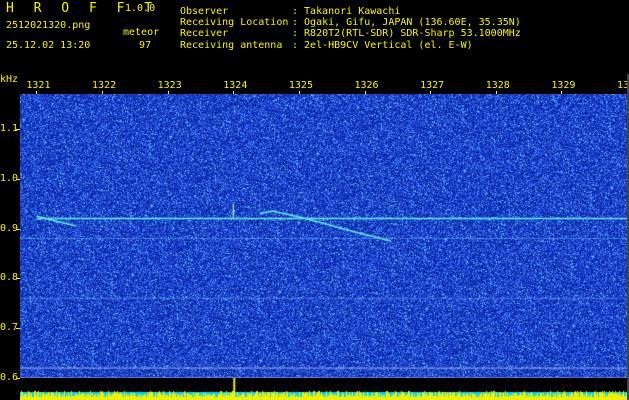 The height and width of the screenshot is (400, 629). Describe the element at coordinates (204, 11) in the screenshot. I see `observer-label: Observer` at that location.